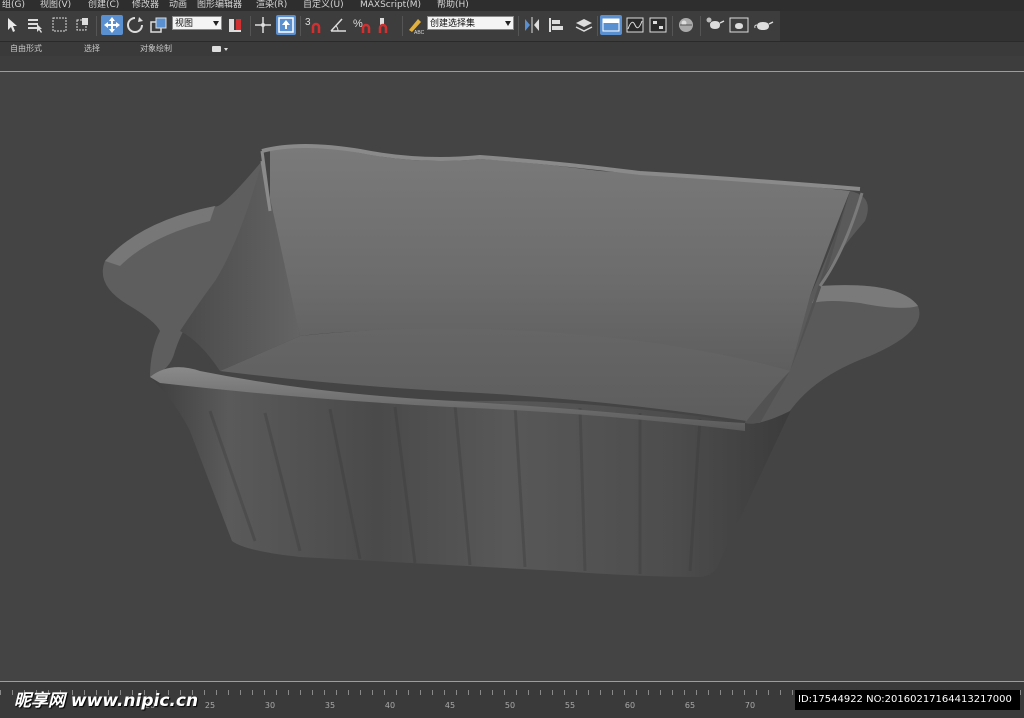 The height and width of the screenshot is (718, 1024). I want to click on keyboard-shortcut-override-button, so click(286, 25).